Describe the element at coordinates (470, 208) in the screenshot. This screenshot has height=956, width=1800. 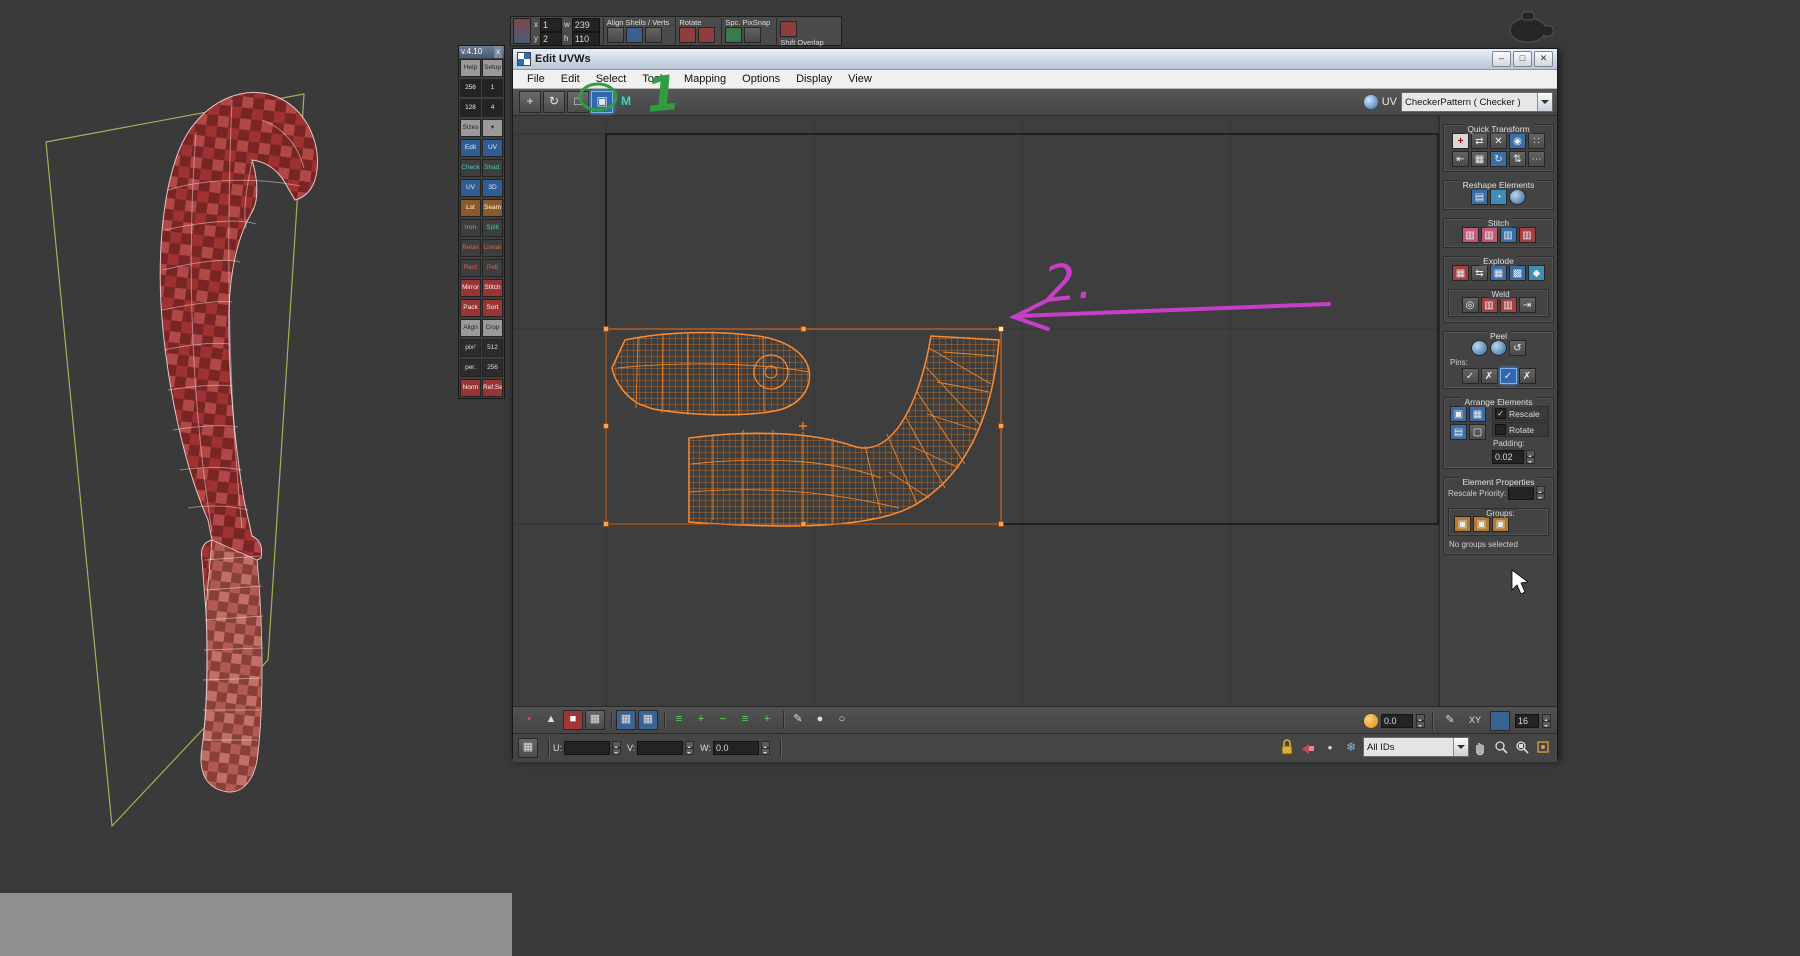
I see `list-button: Lst` at that location.